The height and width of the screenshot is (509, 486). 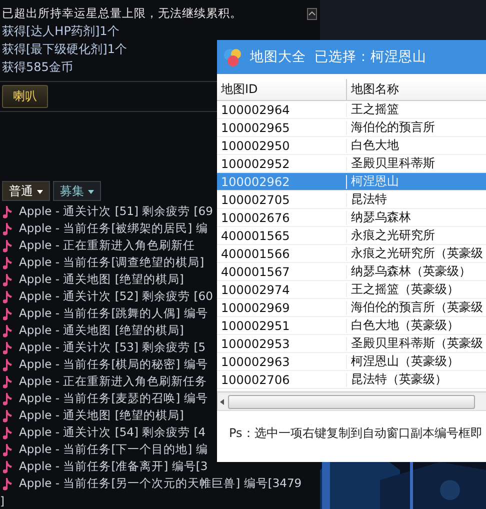 I want to click on chat-message: Apple - 通关计次 [51] 剩余疲劳 [69, so click(x=116, y=211).